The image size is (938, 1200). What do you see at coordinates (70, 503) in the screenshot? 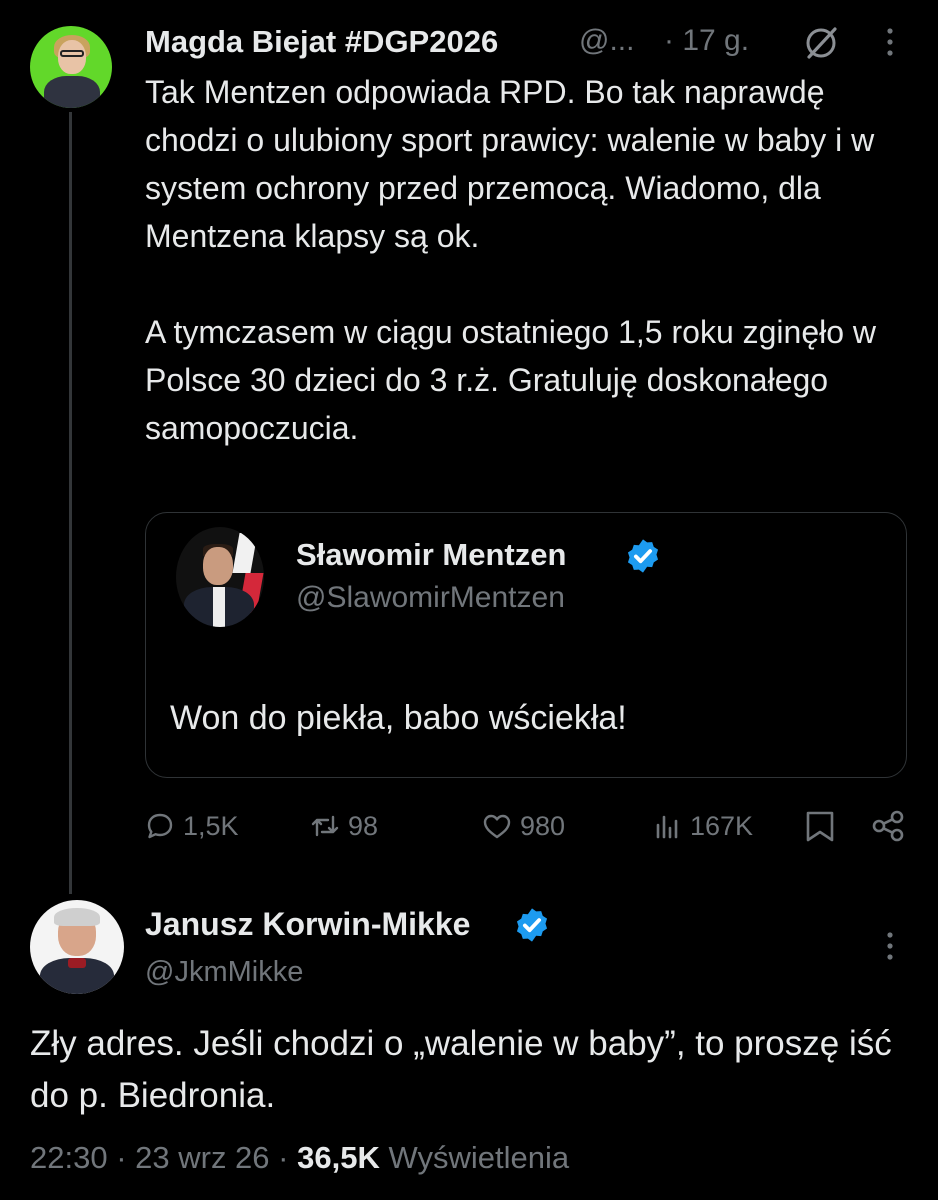
I see `thread-line` at bounding box center [70, 503].